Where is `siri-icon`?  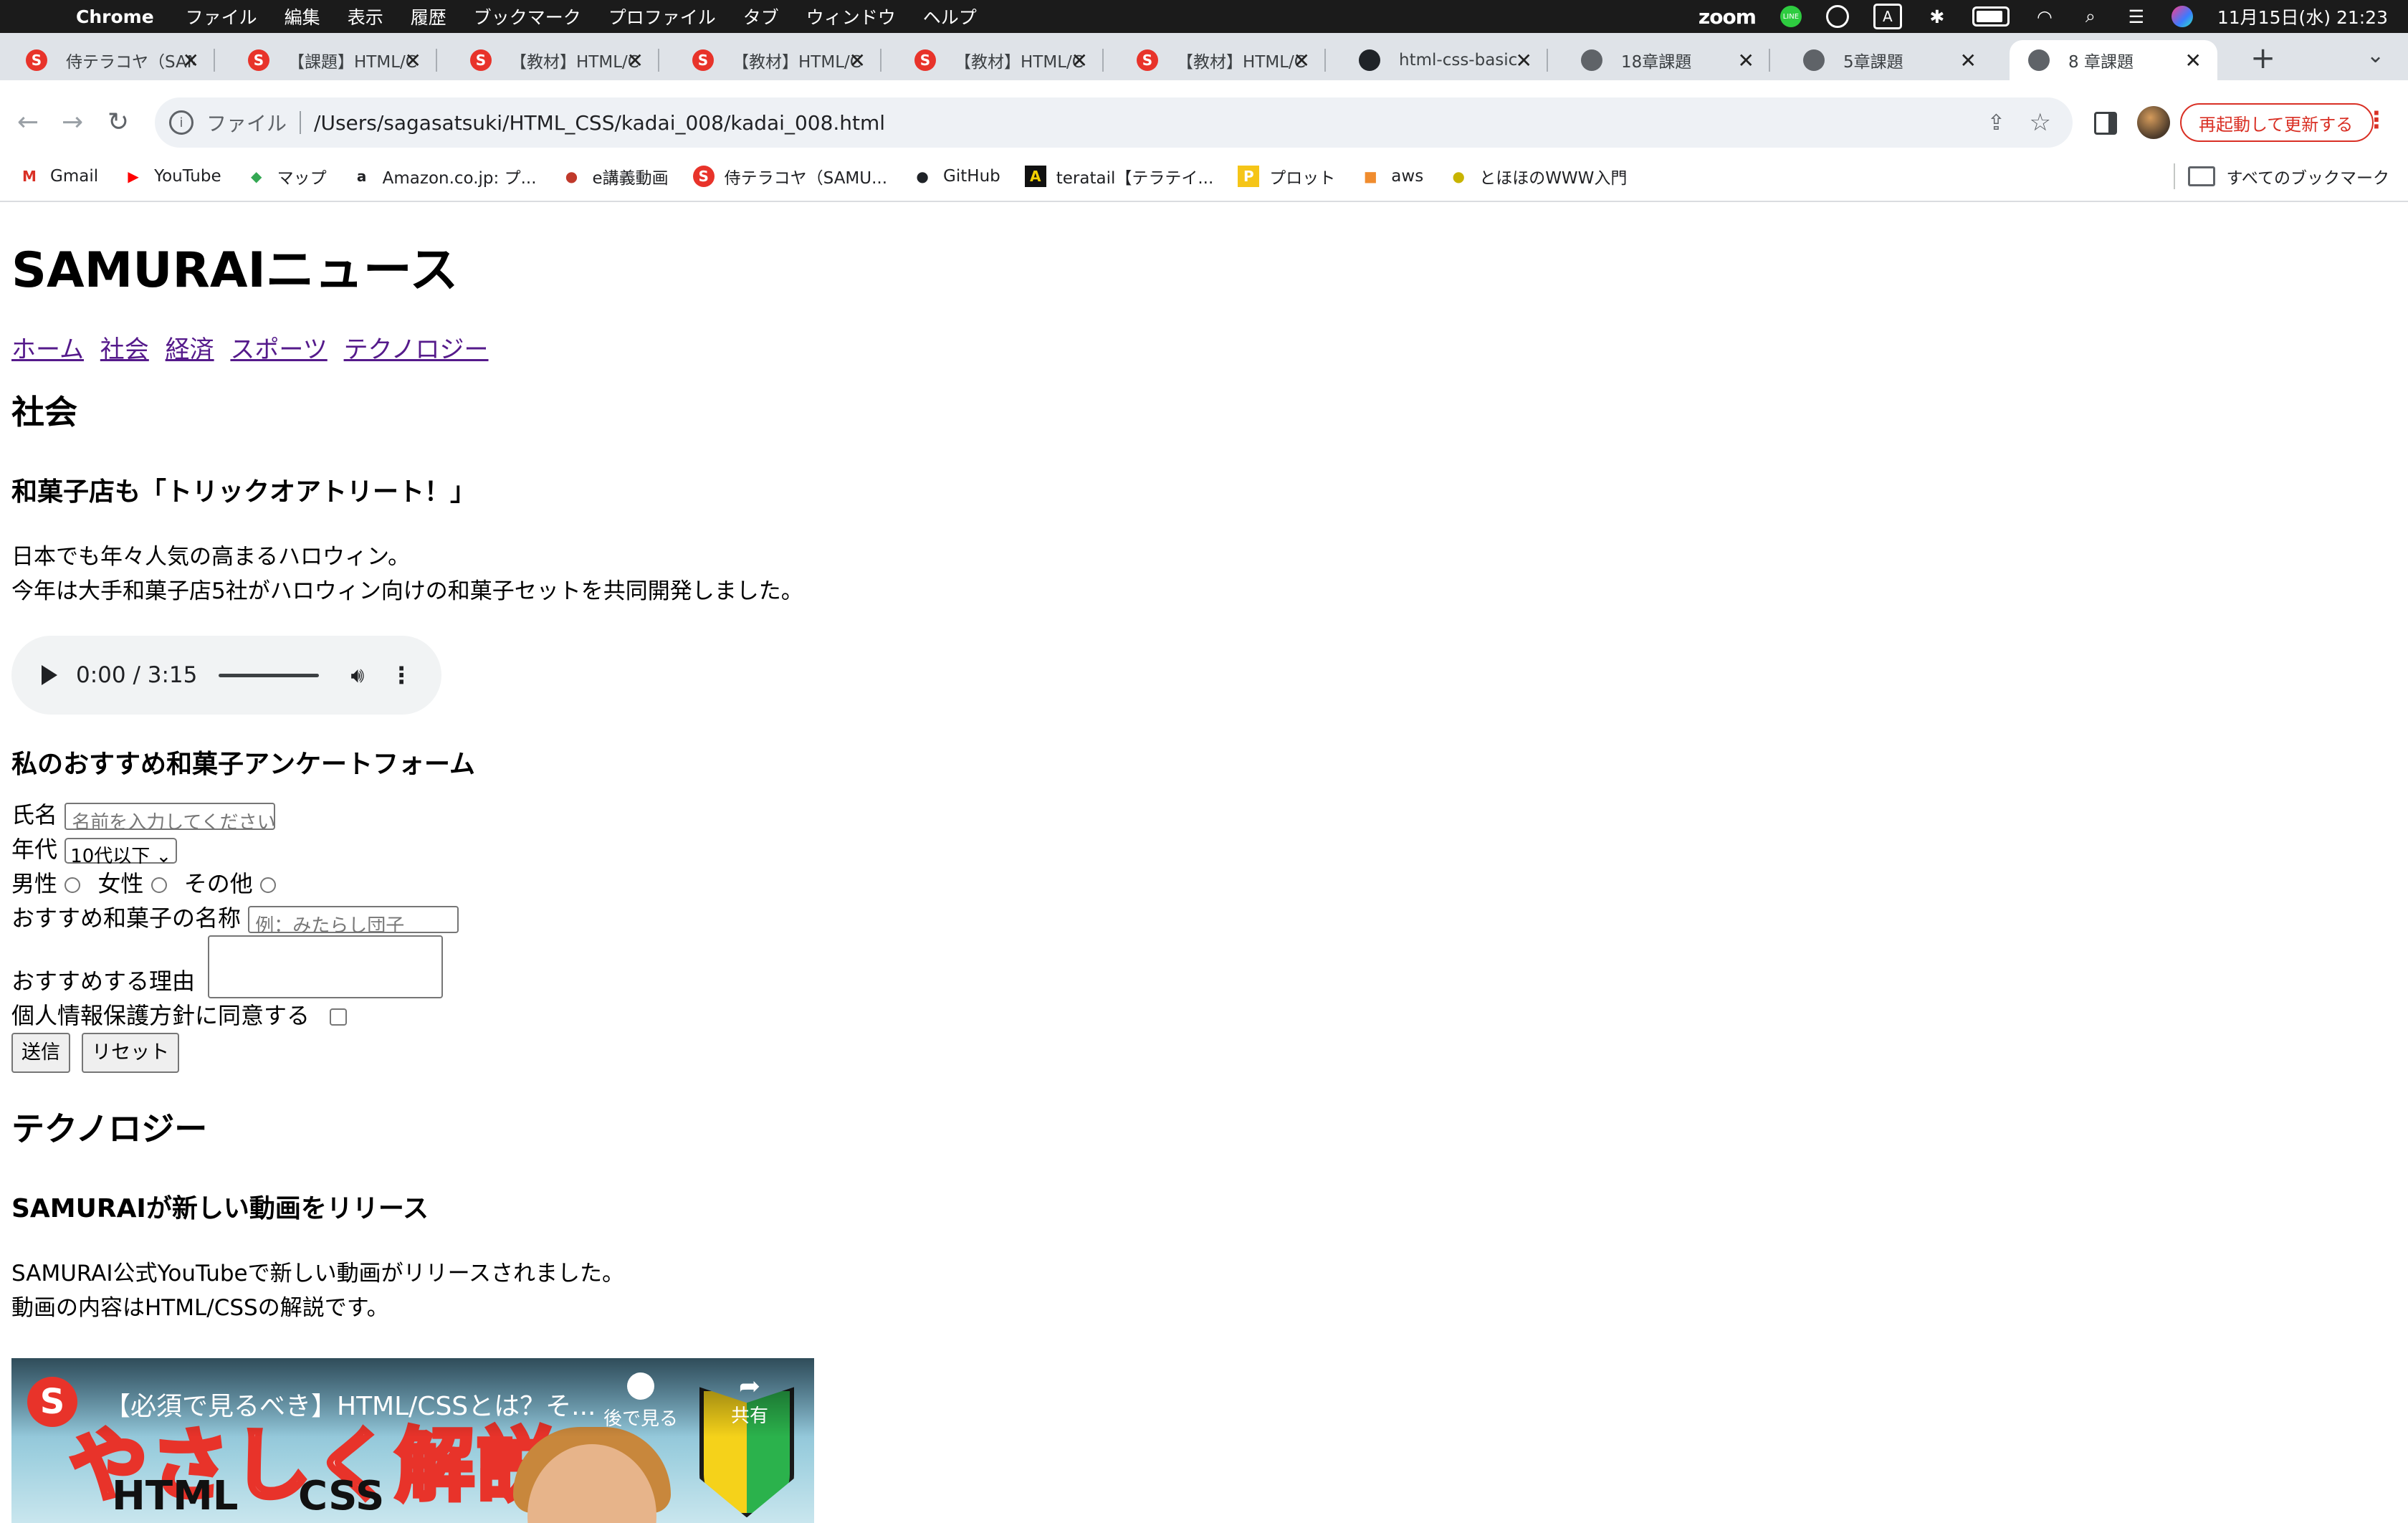 siri-icon is located at coordinates (2182, 16).